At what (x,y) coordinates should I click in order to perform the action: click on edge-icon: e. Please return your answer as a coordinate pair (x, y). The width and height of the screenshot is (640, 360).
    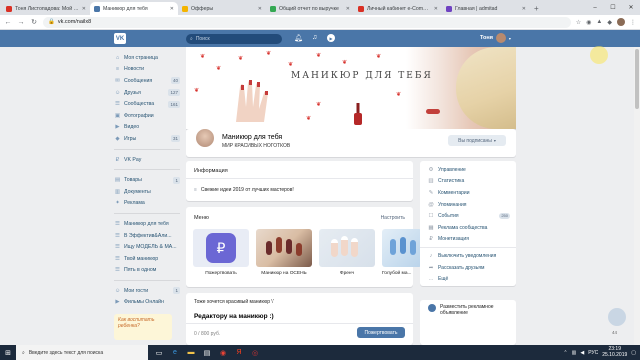
    Looking at the image, I should click on (175, 352).